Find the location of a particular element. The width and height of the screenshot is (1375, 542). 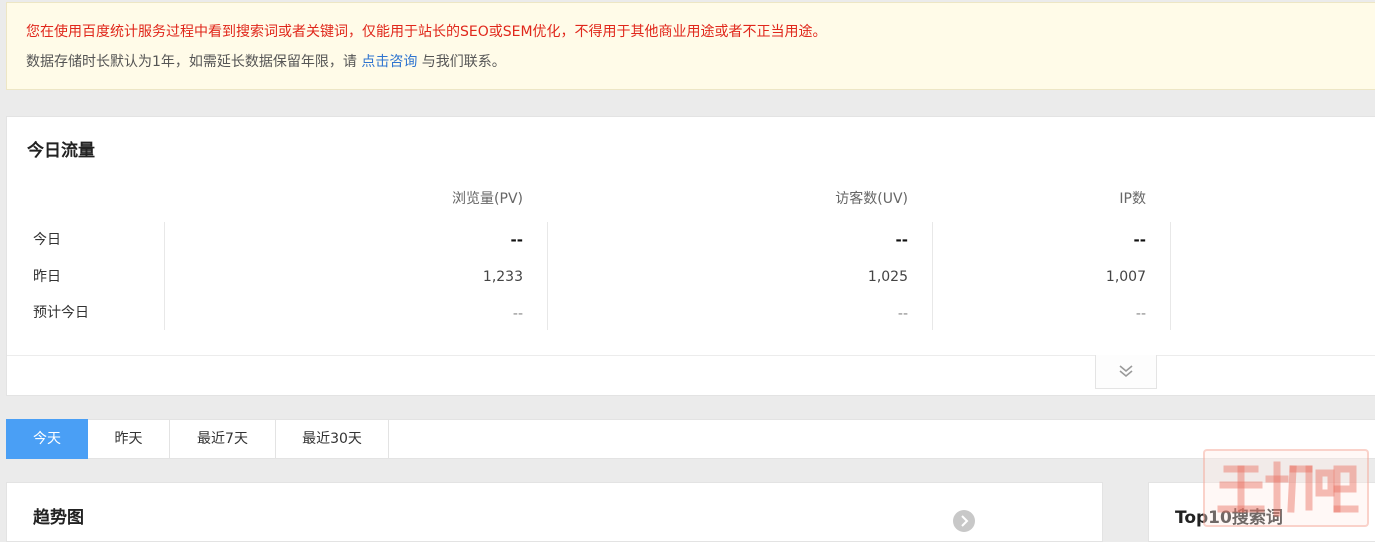

storage-notice-prefix: 数据存储时长默认为1年，如需延长数据保留年限，请 is located at coordinates (194, 62).